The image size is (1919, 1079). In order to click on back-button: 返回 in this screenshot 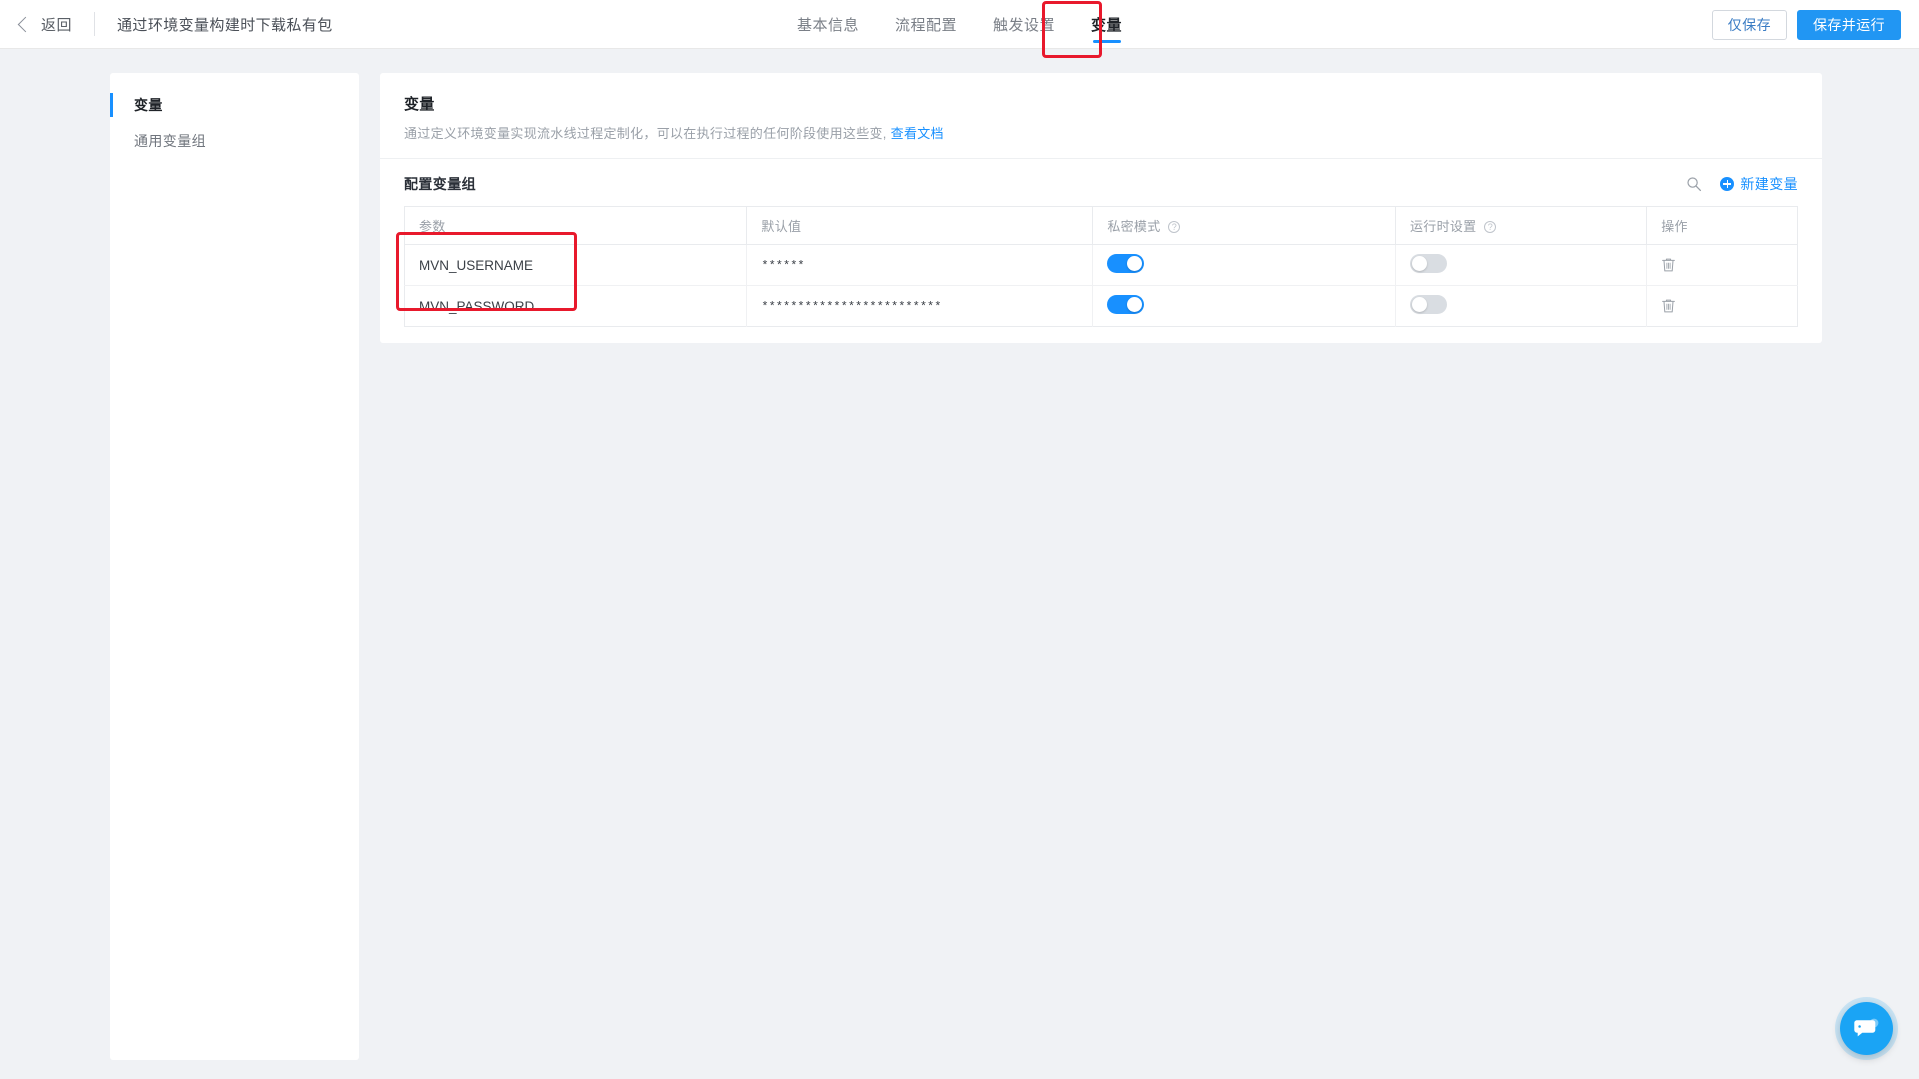, I will do `click(36, 24)`.